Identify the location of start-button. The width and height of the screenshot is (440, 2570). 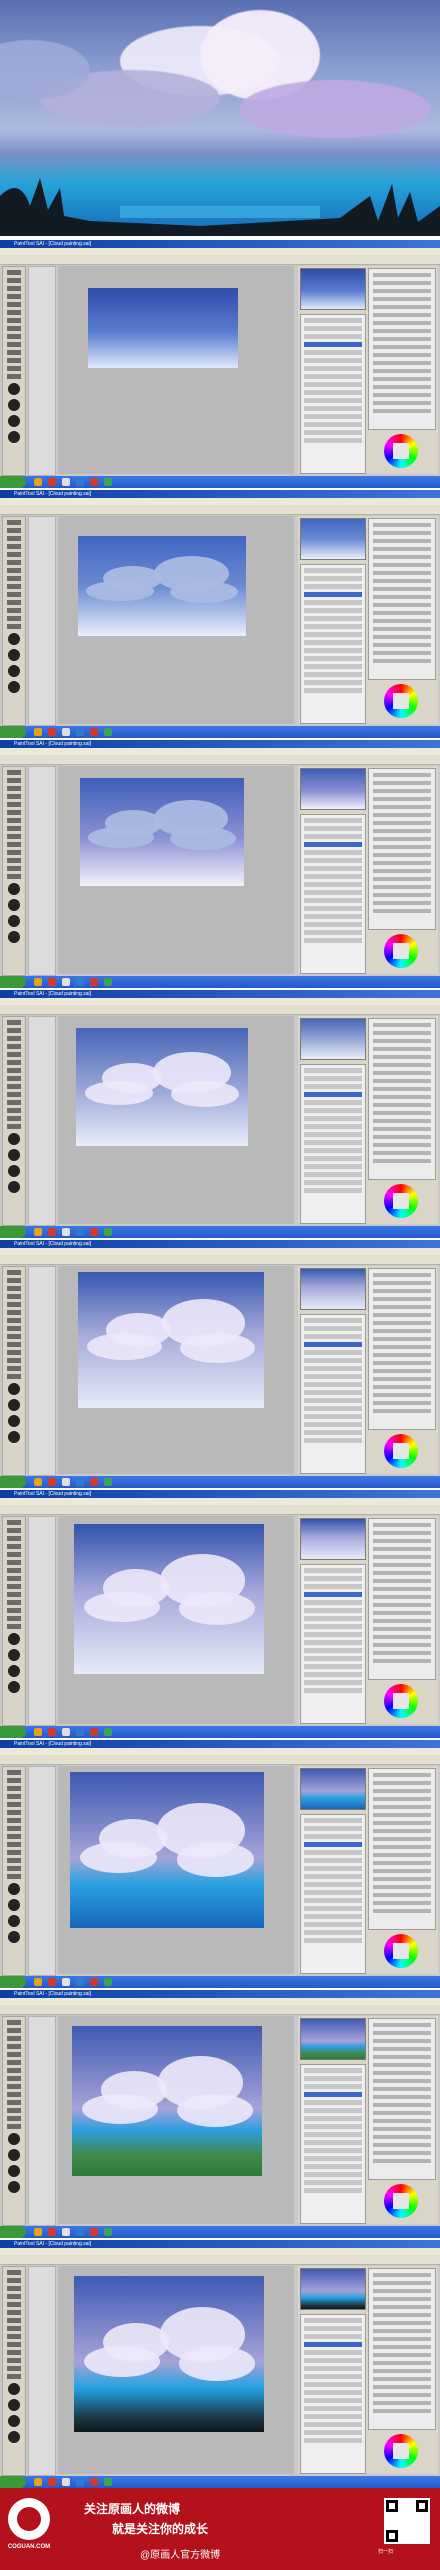
(13, 1232).